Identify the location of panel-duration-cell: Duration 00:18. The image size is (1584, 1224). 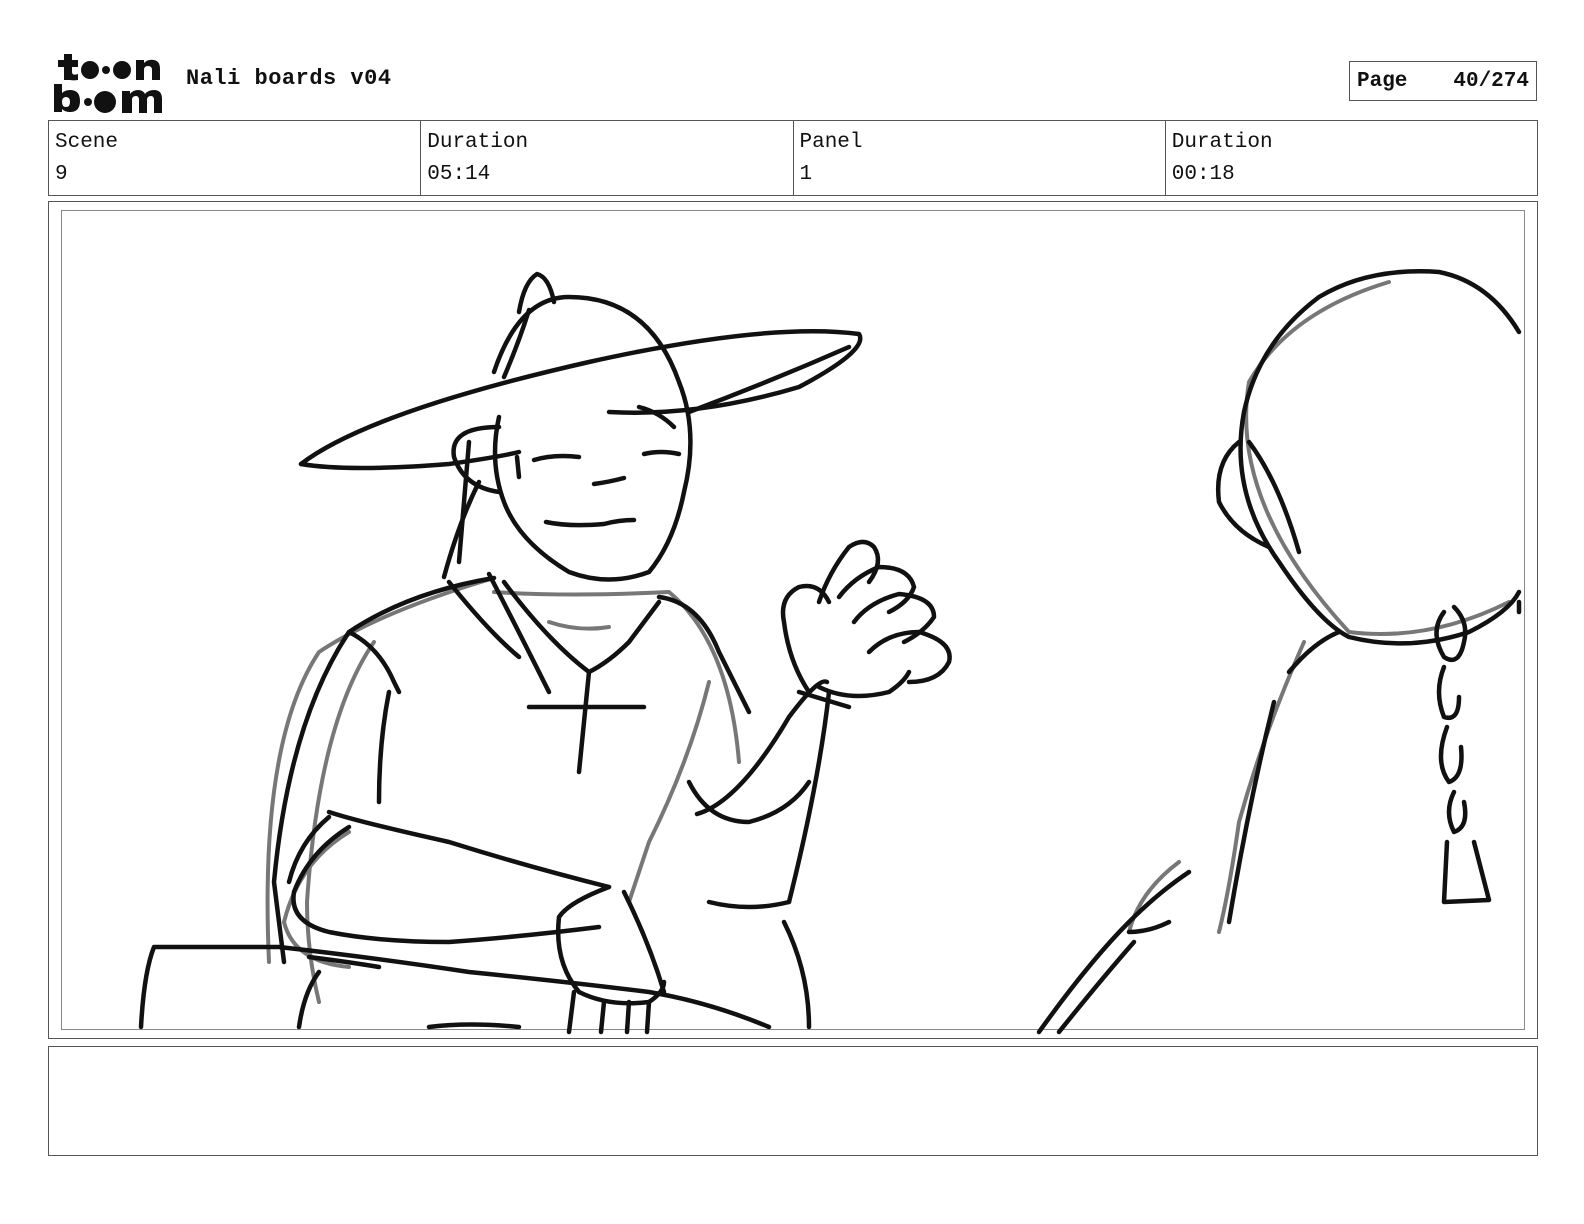
(1351, 158).